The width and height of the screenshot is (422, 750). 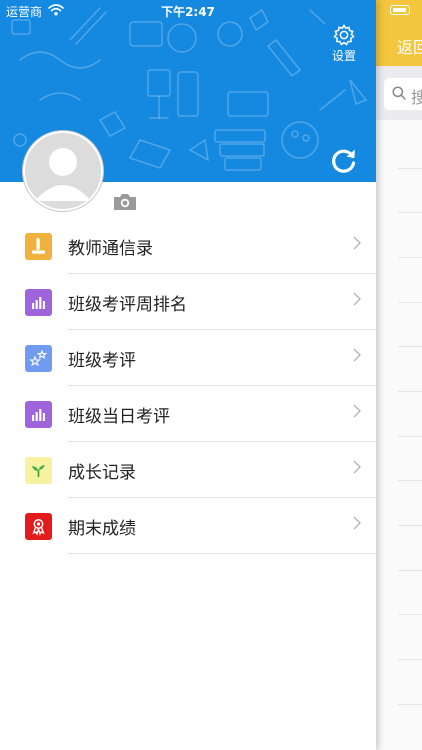 I want to click on menu-item-label: 班级考评, so click(x=102, y=361).